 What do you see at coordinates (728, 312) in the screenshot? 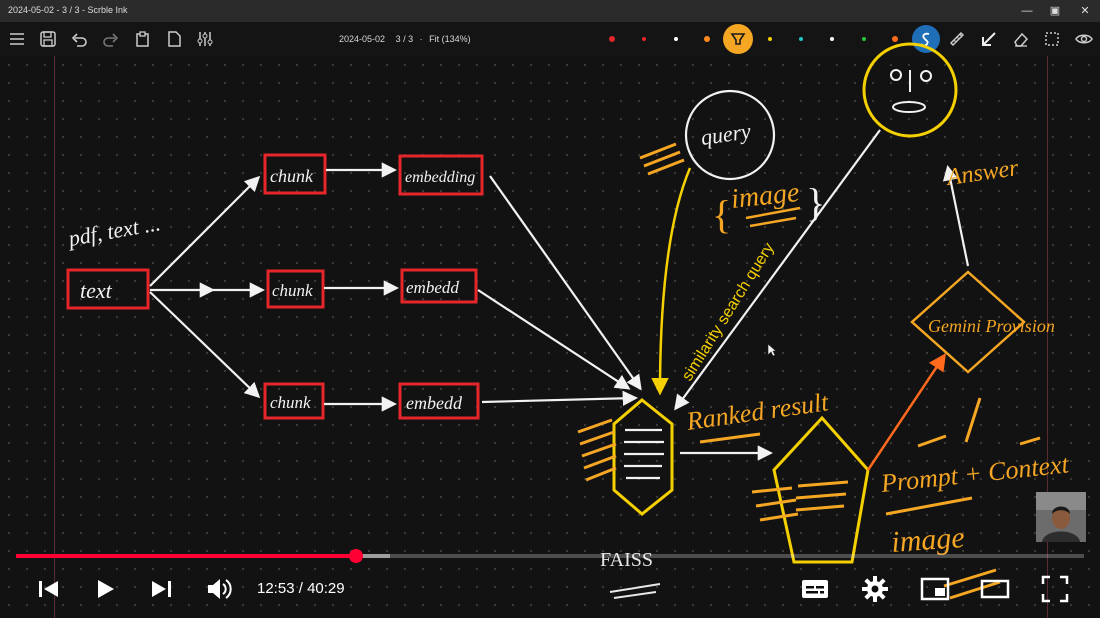
I see `similarity-label: similarity search query` at bounding box center [728, 312].